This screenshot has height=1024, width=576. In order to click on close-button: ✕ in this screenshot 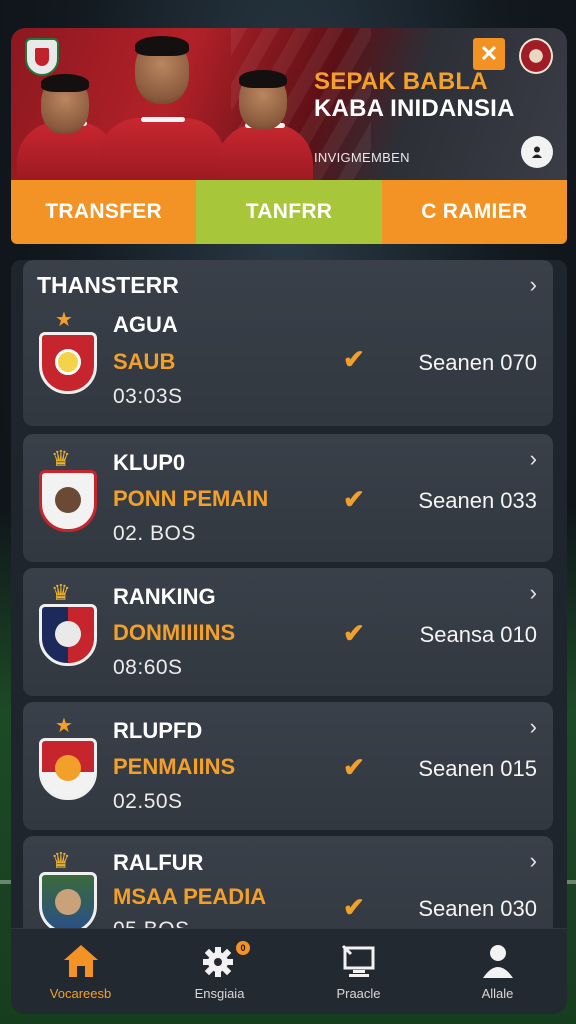, I will do `click(489, 54)`.